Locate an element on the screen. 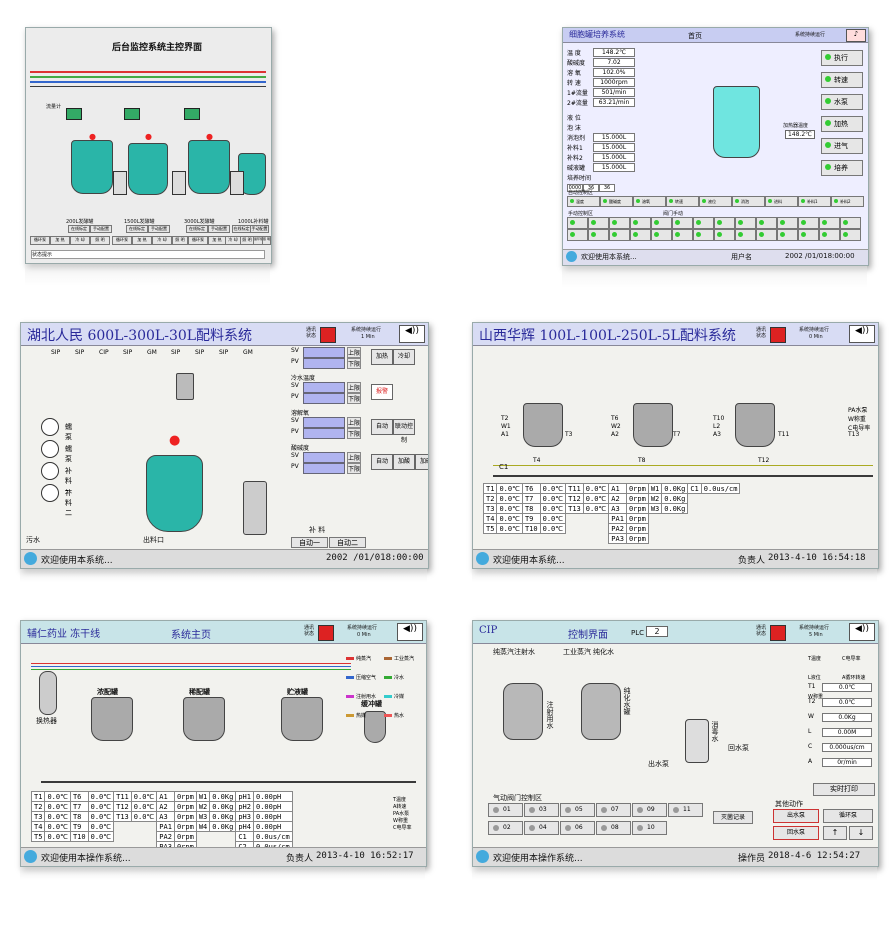  home-link: 首页 is located at coordinates (695, 36).